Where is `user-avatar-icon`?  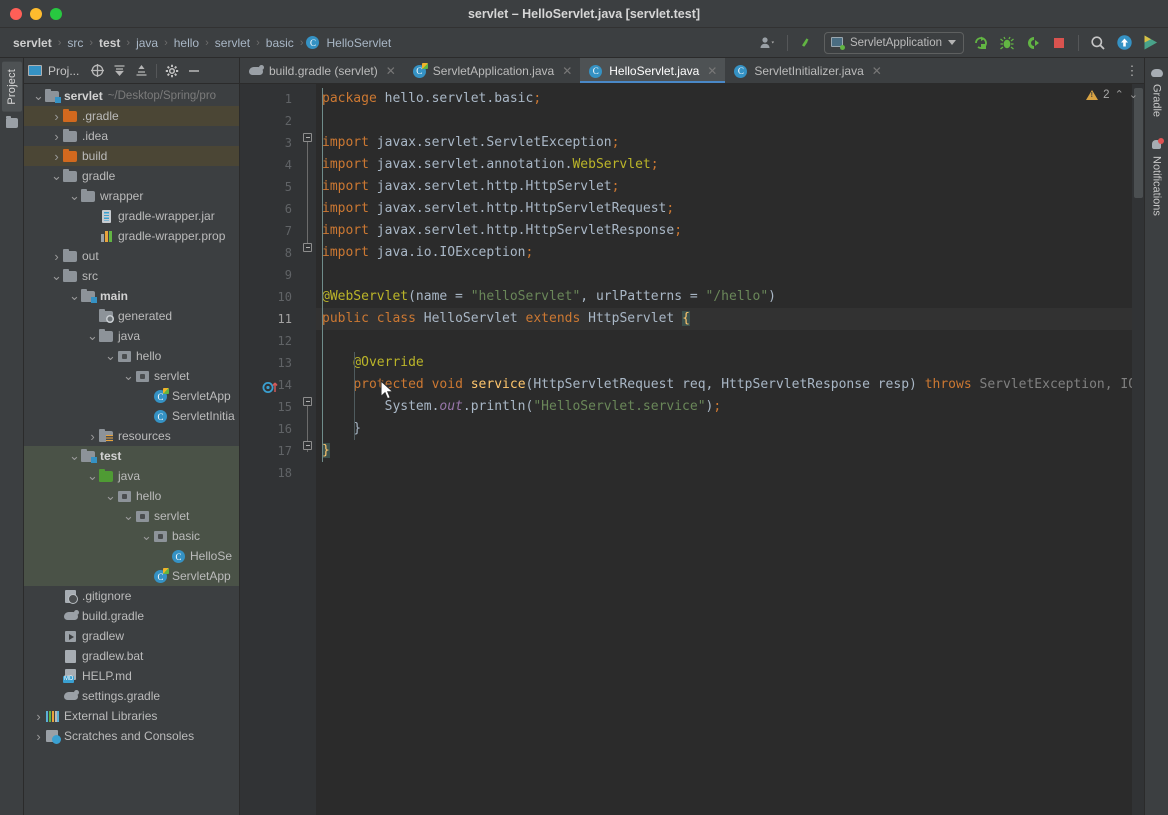
user-avatar-icon is located at coordinates (768, 43).